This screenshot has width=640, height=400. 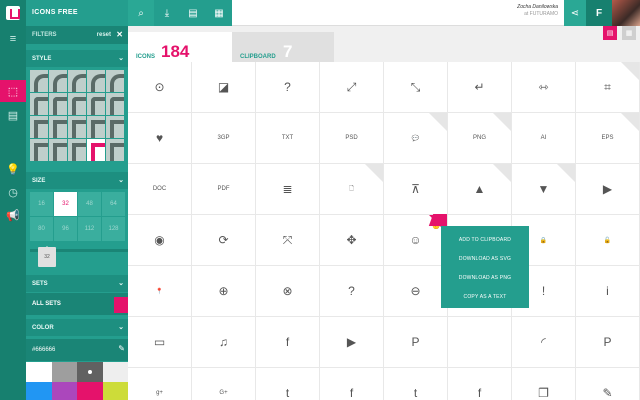 What do you see at coordinates (160, 291) in the screenshot?
I see `map-pin-icon: 📍` at bounding box center [160, 291].